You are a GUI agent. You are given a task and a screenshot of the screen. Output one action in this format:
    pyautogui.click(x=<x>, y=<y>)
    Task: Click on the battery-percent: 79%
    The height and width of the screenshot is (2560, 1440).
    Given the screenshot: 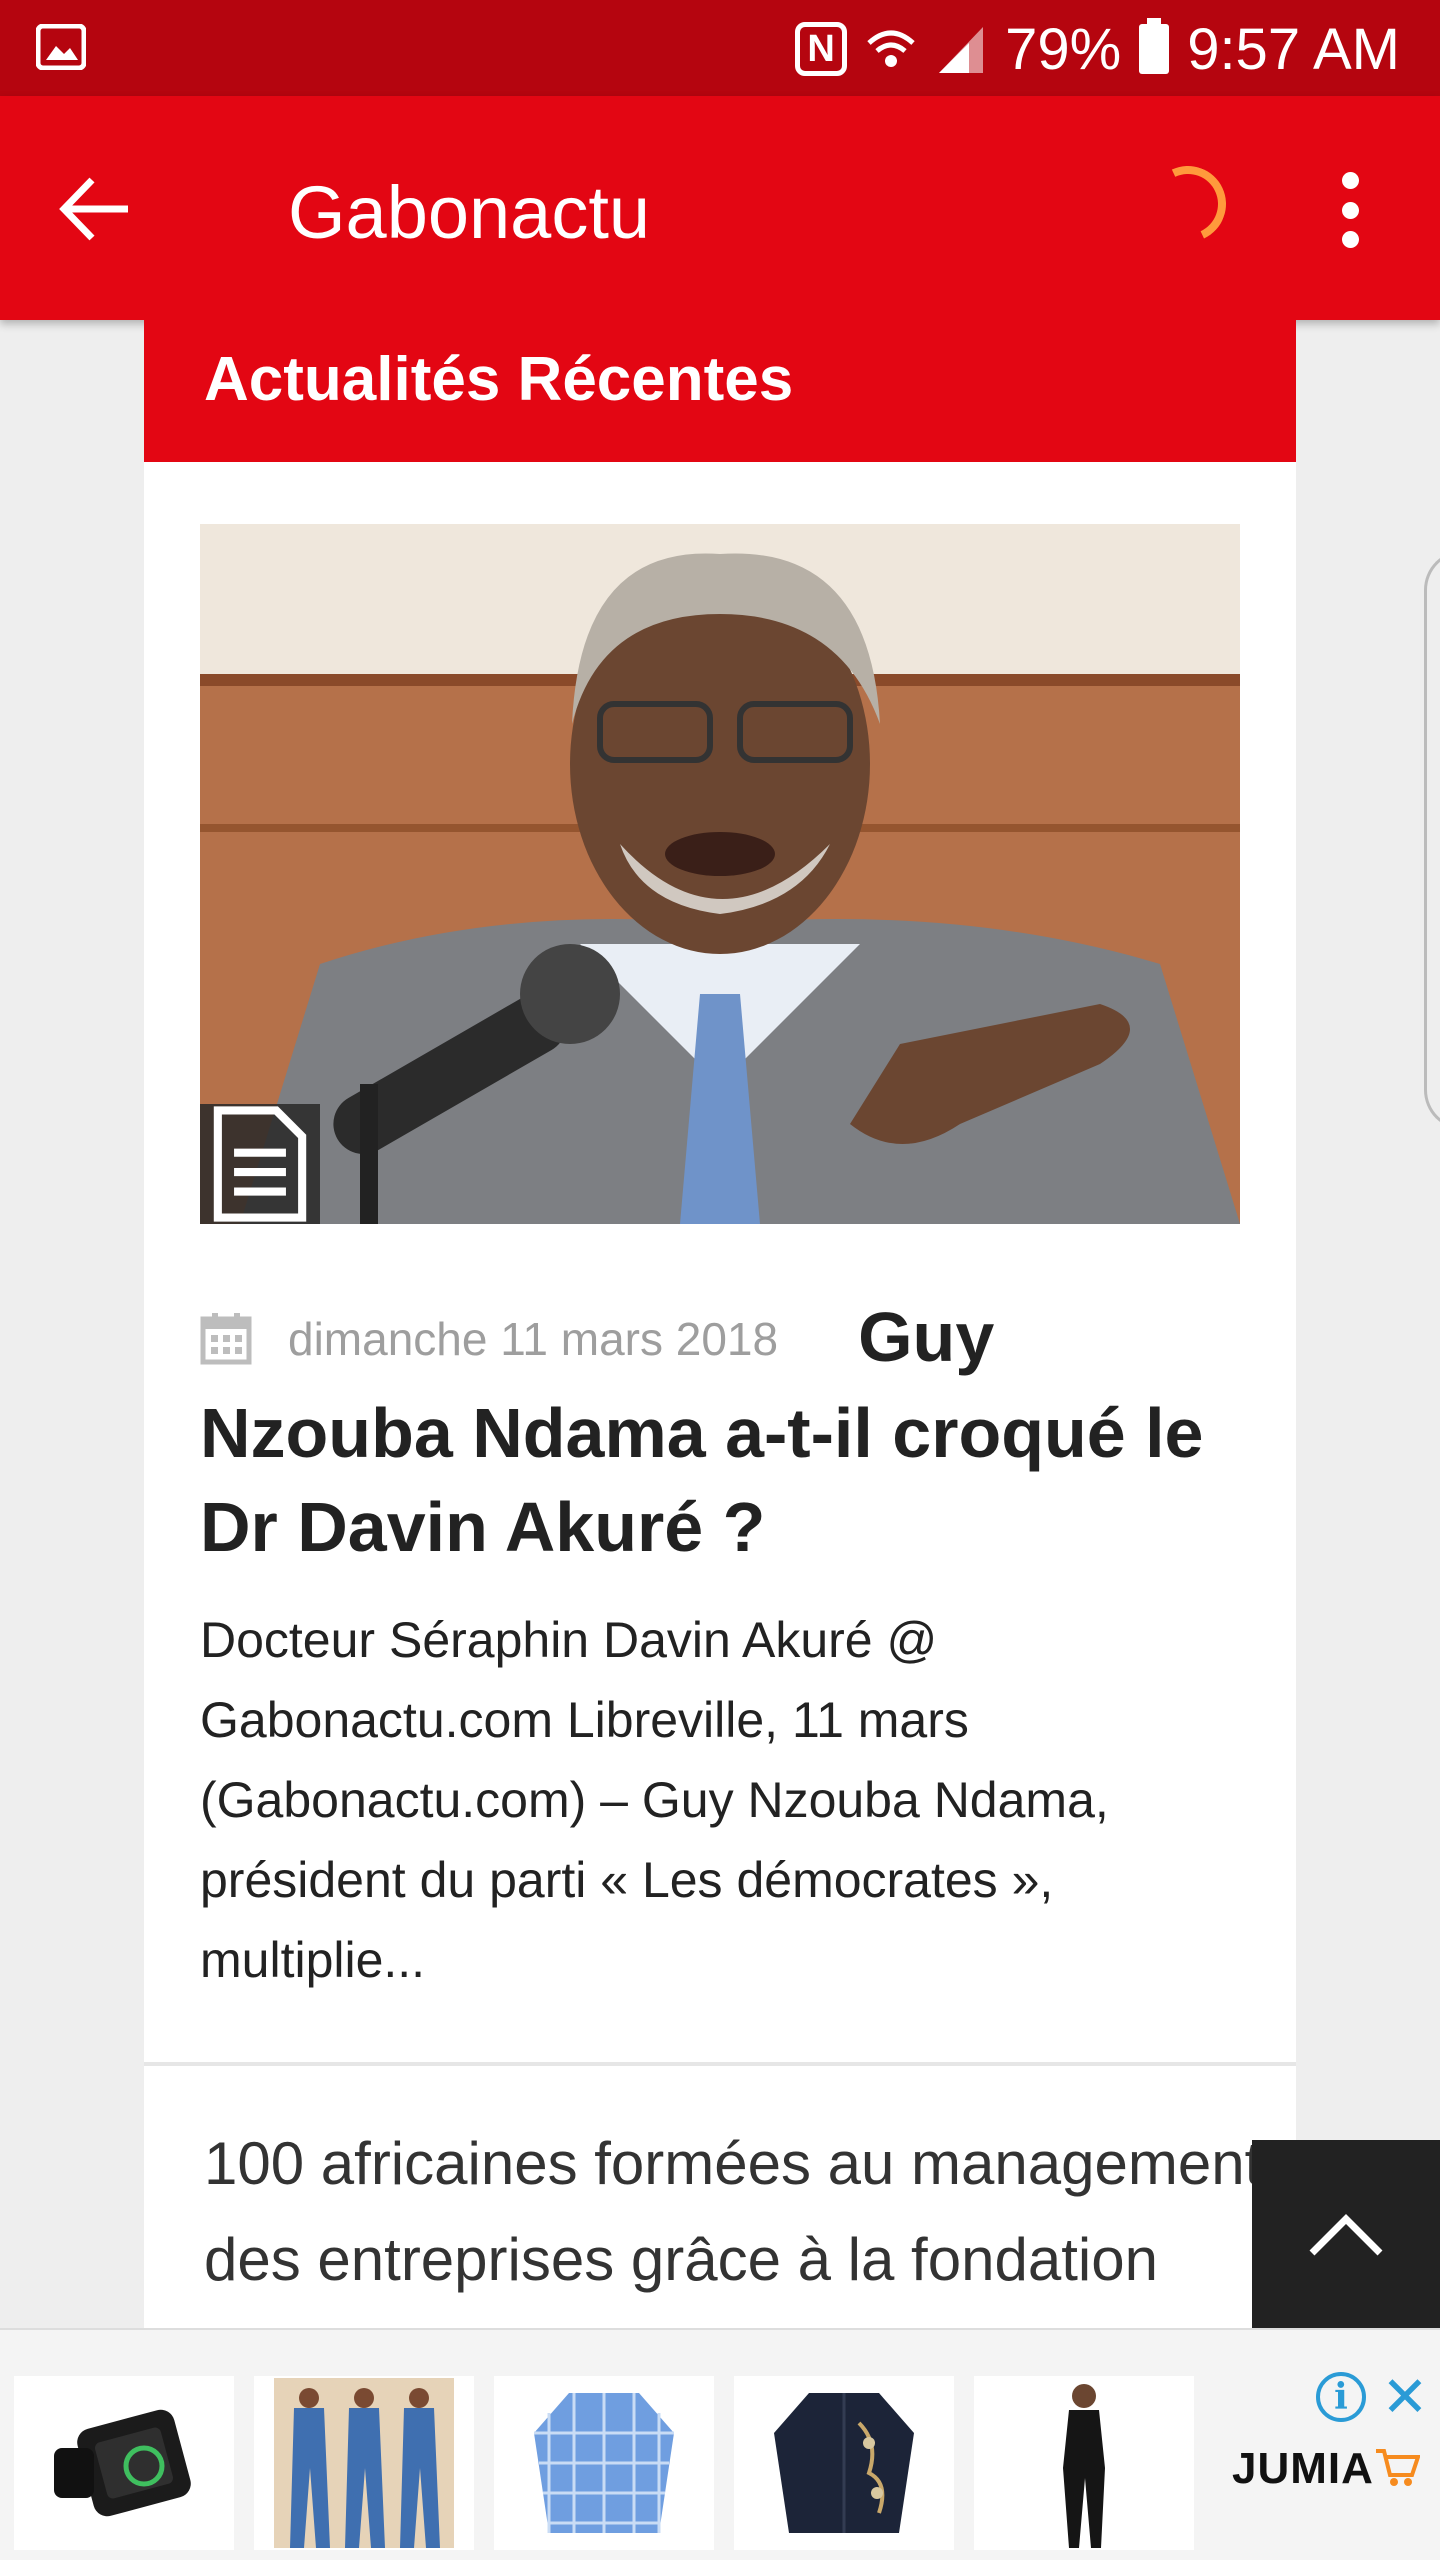 What is the action you would take?
    pyautogui.click(x=1063, y=49)
    